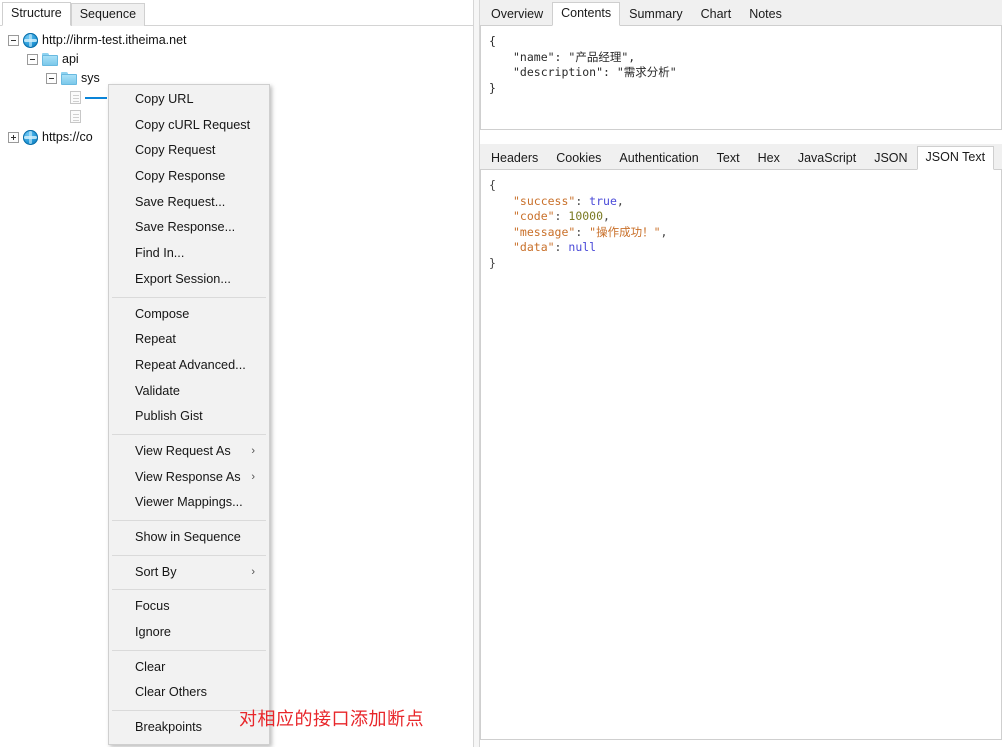  Describe the element at coordinates (36, 14) in the screenshot. I see `tab-structure: Structure` at that location.